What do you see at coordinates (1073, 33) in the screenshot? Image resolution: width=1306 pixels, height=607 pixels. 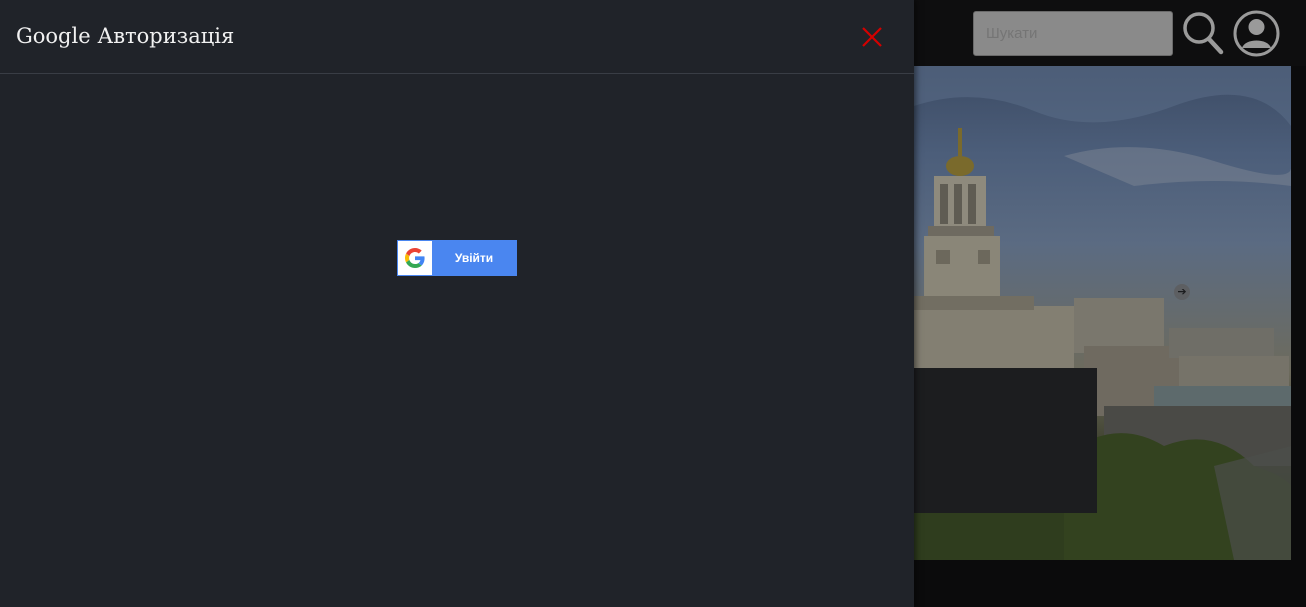 I see `search-input` at bounding box center [1073, 33].